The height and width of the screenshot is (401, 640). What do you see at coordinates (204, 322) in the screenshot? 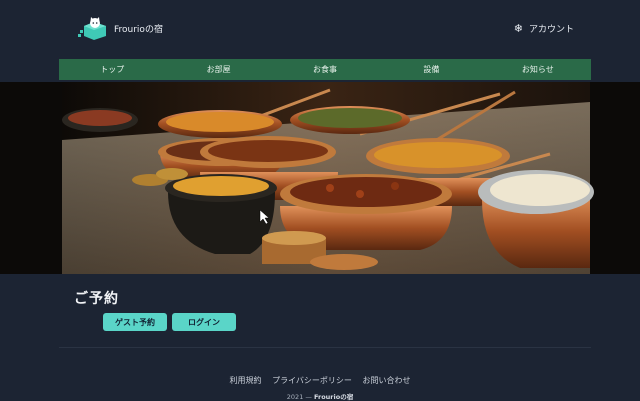
I see `login-button: ログイン` at bounding box center [204, 322].